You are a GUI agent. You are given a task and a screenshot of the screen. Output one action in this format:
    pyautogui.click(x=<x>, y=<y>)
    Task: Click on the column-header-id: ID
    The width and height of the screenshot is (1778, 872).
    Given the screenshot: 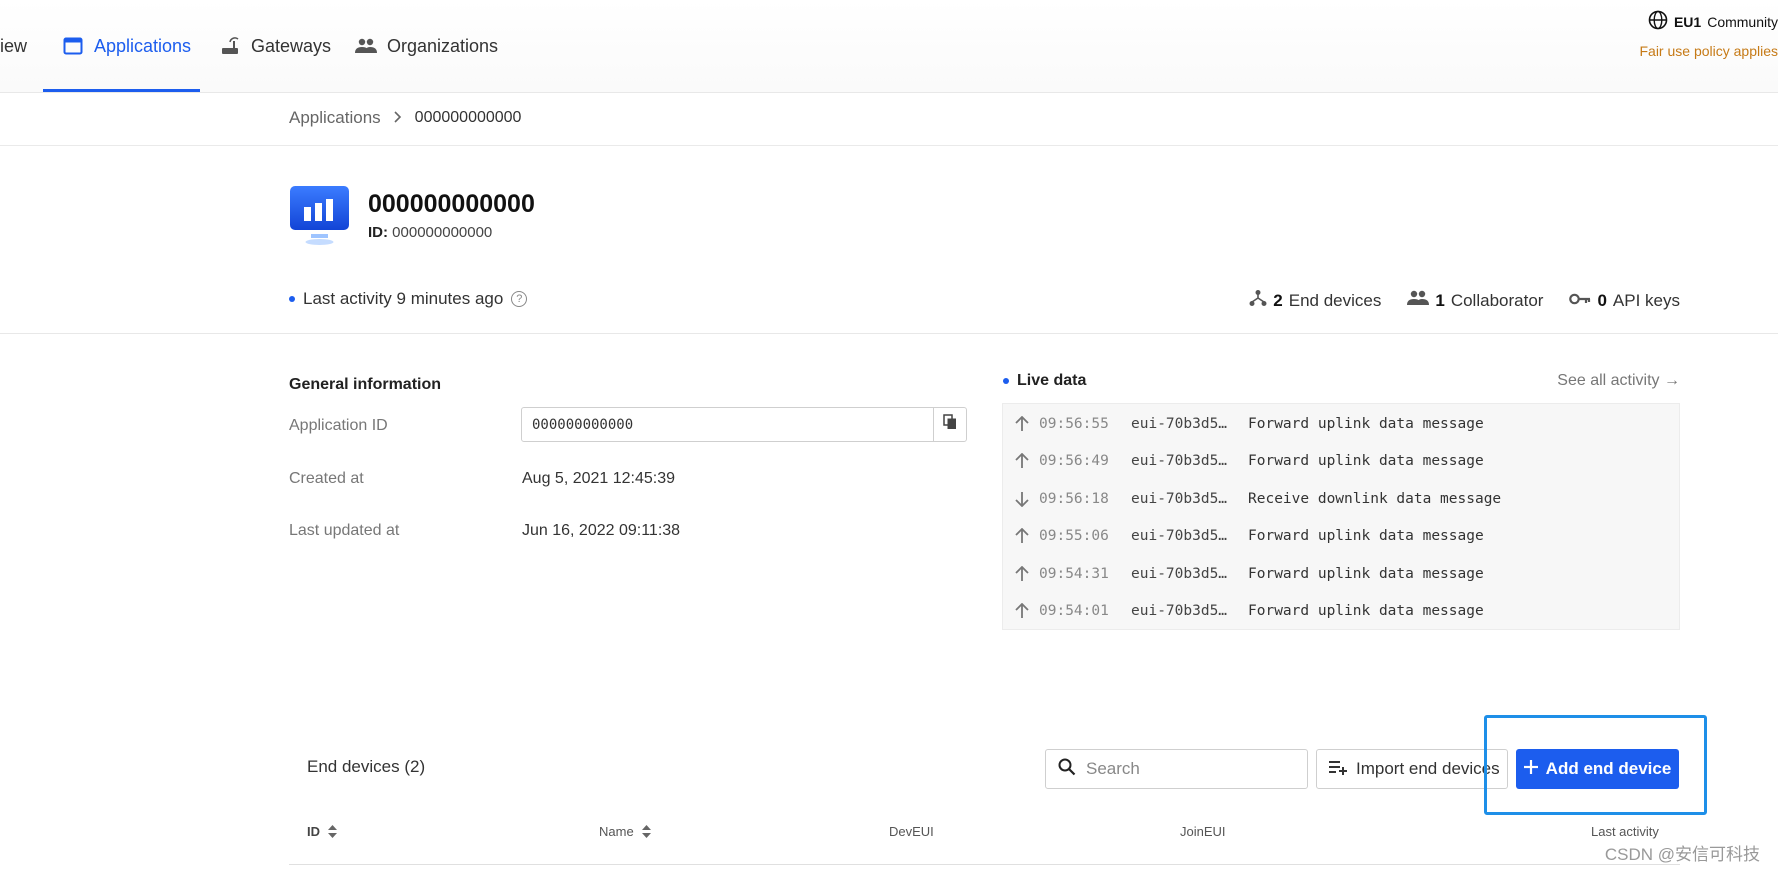 What is the action you would take?
    pyautogui.click(x=322, y=831)
    